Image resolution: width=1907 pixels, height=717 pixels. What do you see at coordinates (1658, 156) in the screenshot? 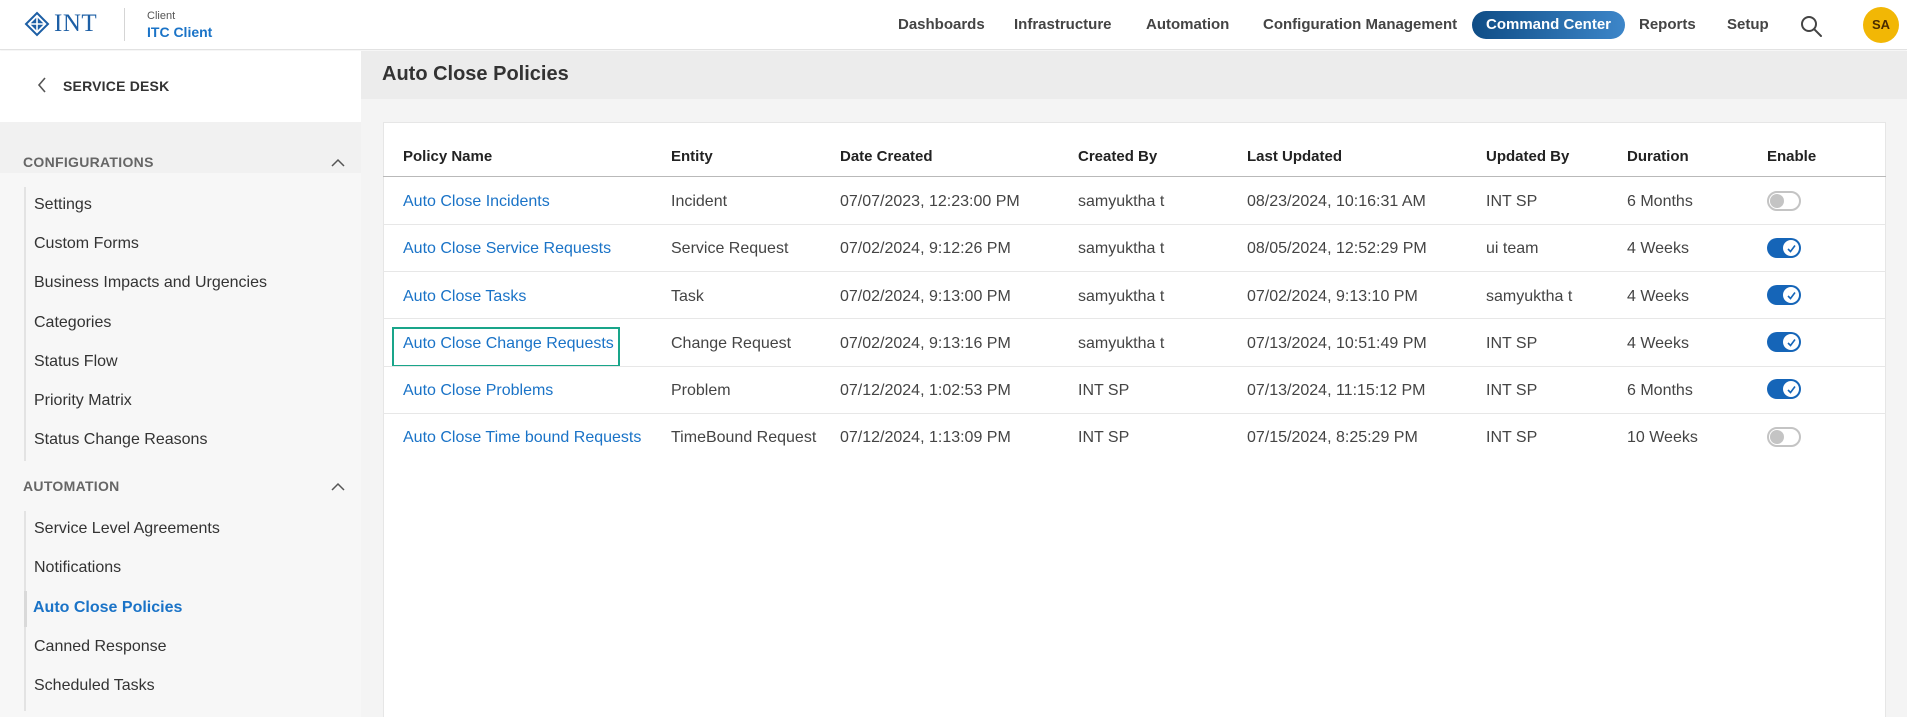
I see `column-header-duration: Duration` at bounding box center [1658, 156].